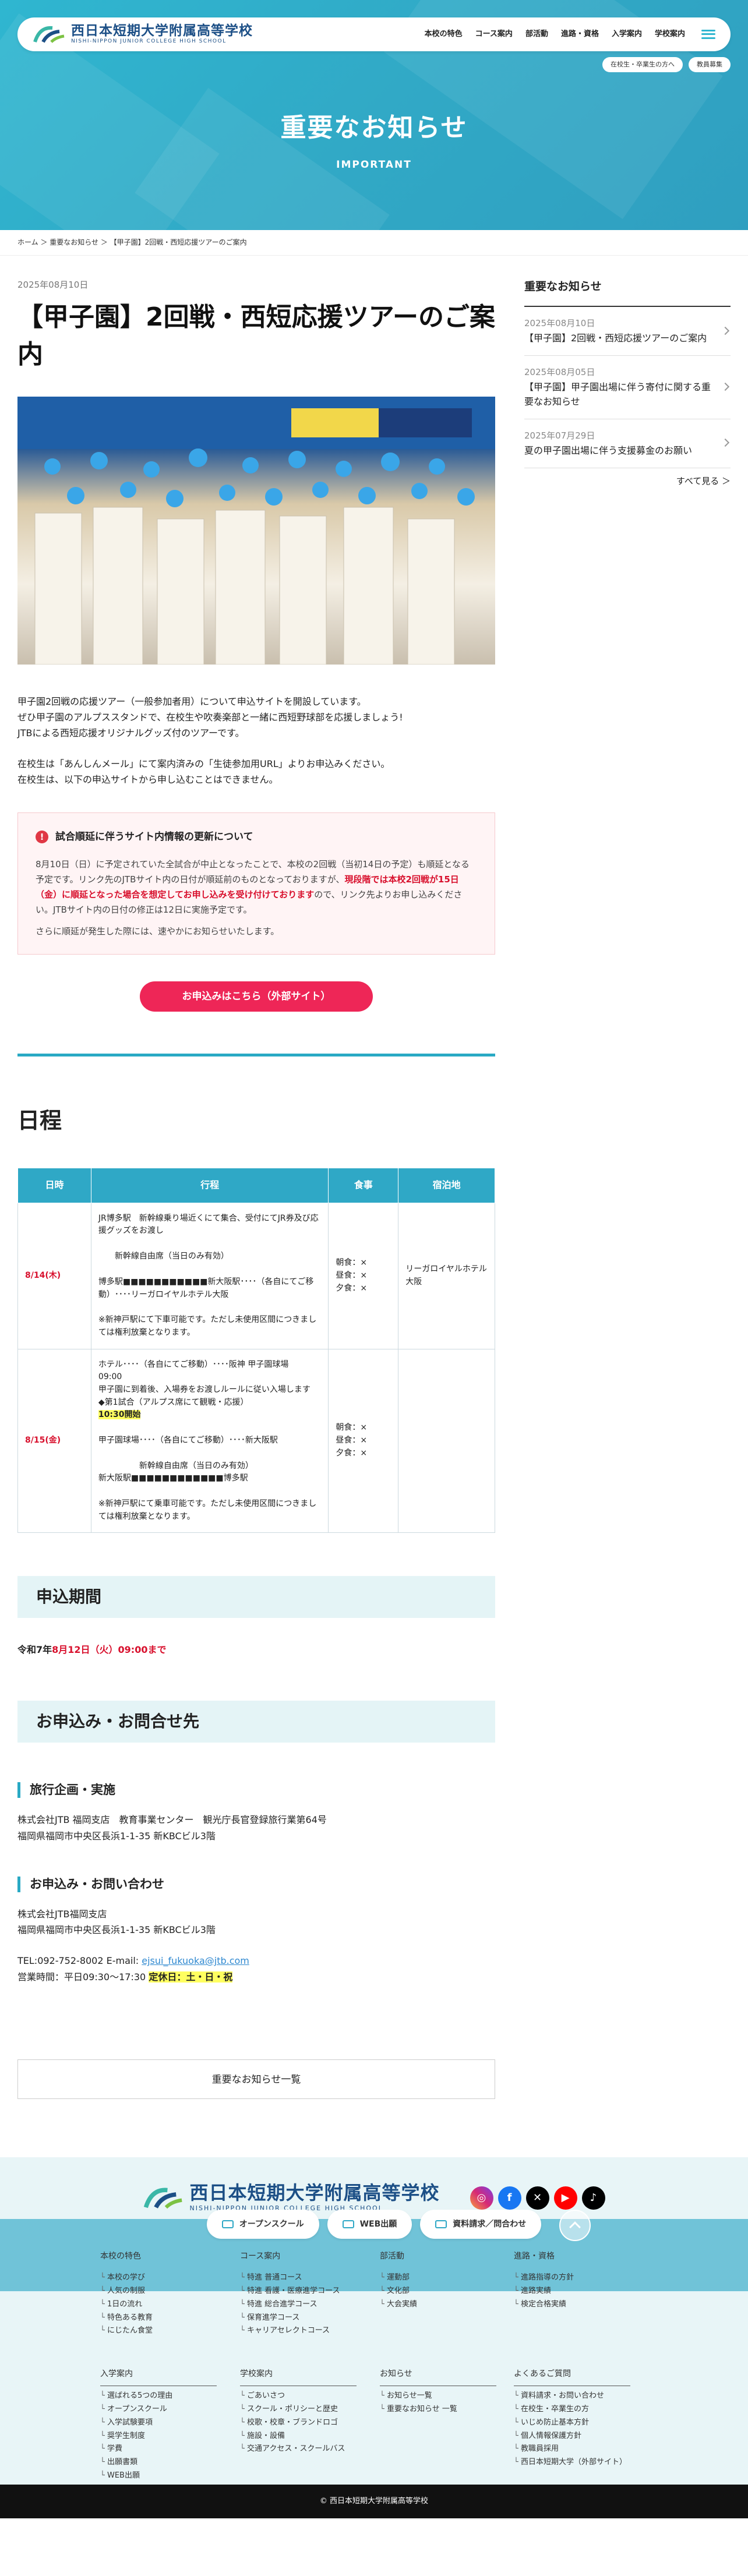 This screenshot has height=2576, width=748. What do you see at coordinates (262, 2224) in the screenshot?
I see `open-school-button: オープンスクール` at bounding box center [262, 2224].